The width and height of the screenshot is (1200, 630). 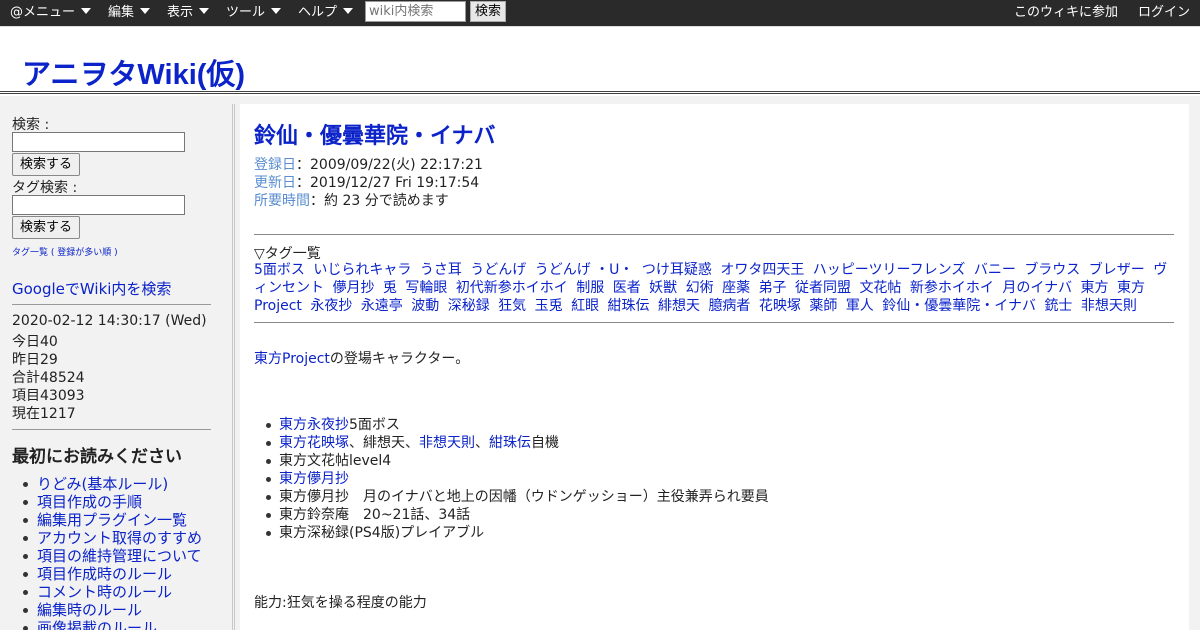 I want to click on tag-link: 文花帖, so click(x=880, y=288).